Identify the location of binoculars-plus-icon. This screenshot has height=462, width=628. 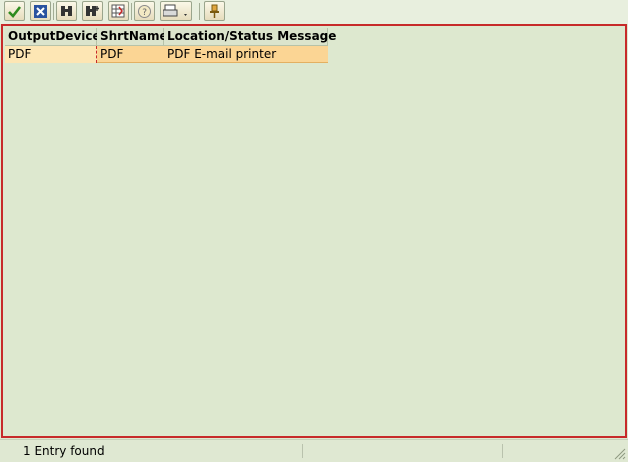
(92, 11).